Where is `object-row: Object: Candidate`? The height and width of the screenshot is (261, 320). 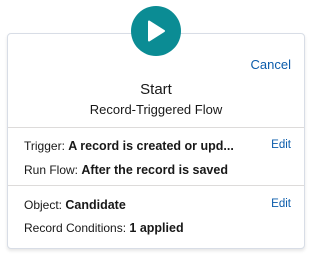
object-row: Object: Candidate is located at coordinates (75, 205).